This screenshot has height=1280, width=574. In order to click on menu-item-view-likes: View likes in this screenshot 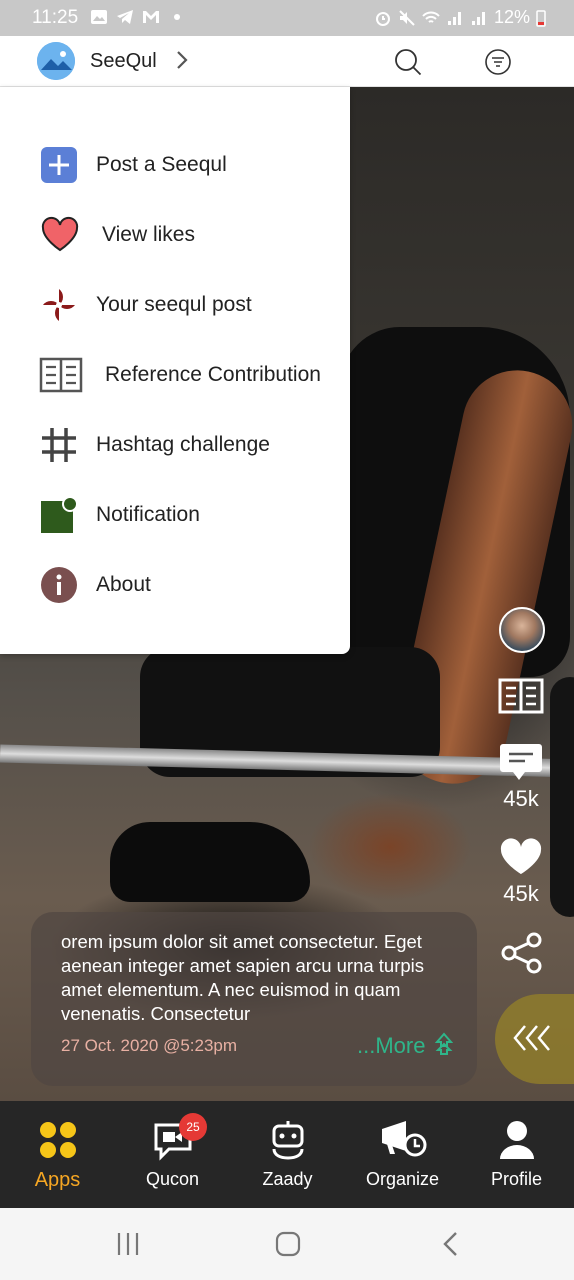, I will do `click(175, 235)`.